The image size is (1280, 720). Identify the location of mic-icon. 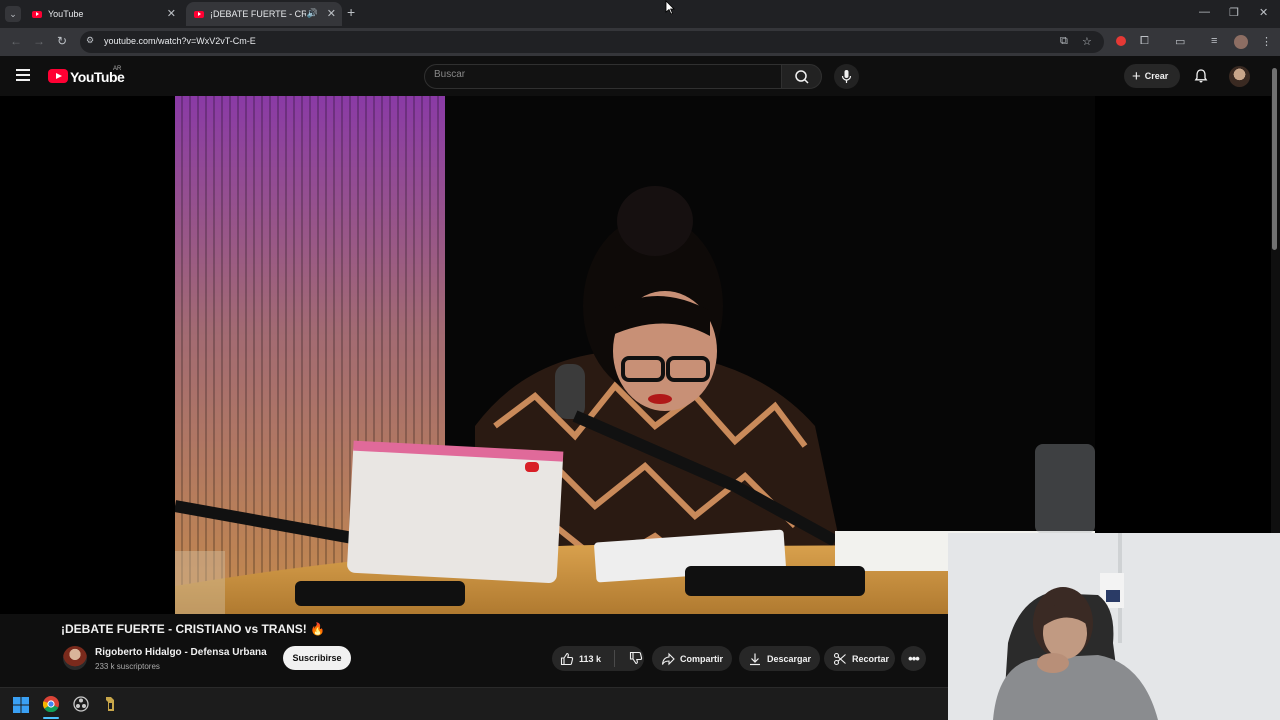
(846, 76).